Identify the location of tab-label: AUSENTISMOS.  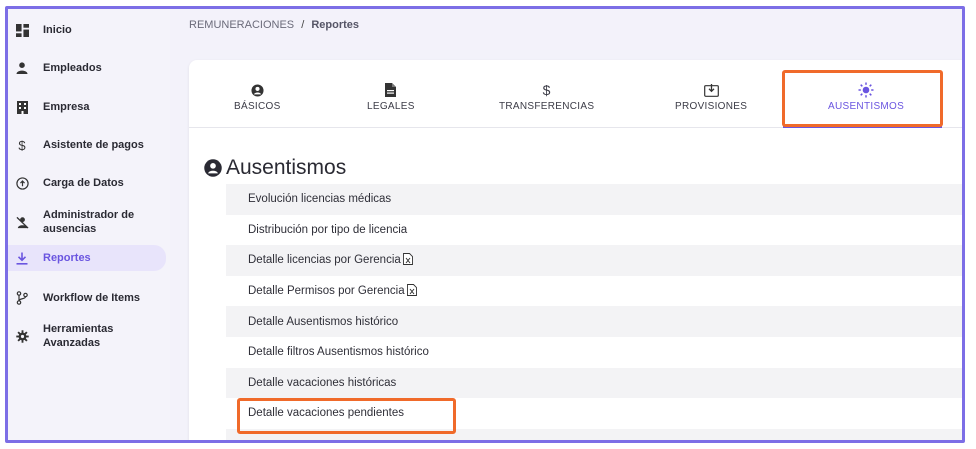
(866, 106).